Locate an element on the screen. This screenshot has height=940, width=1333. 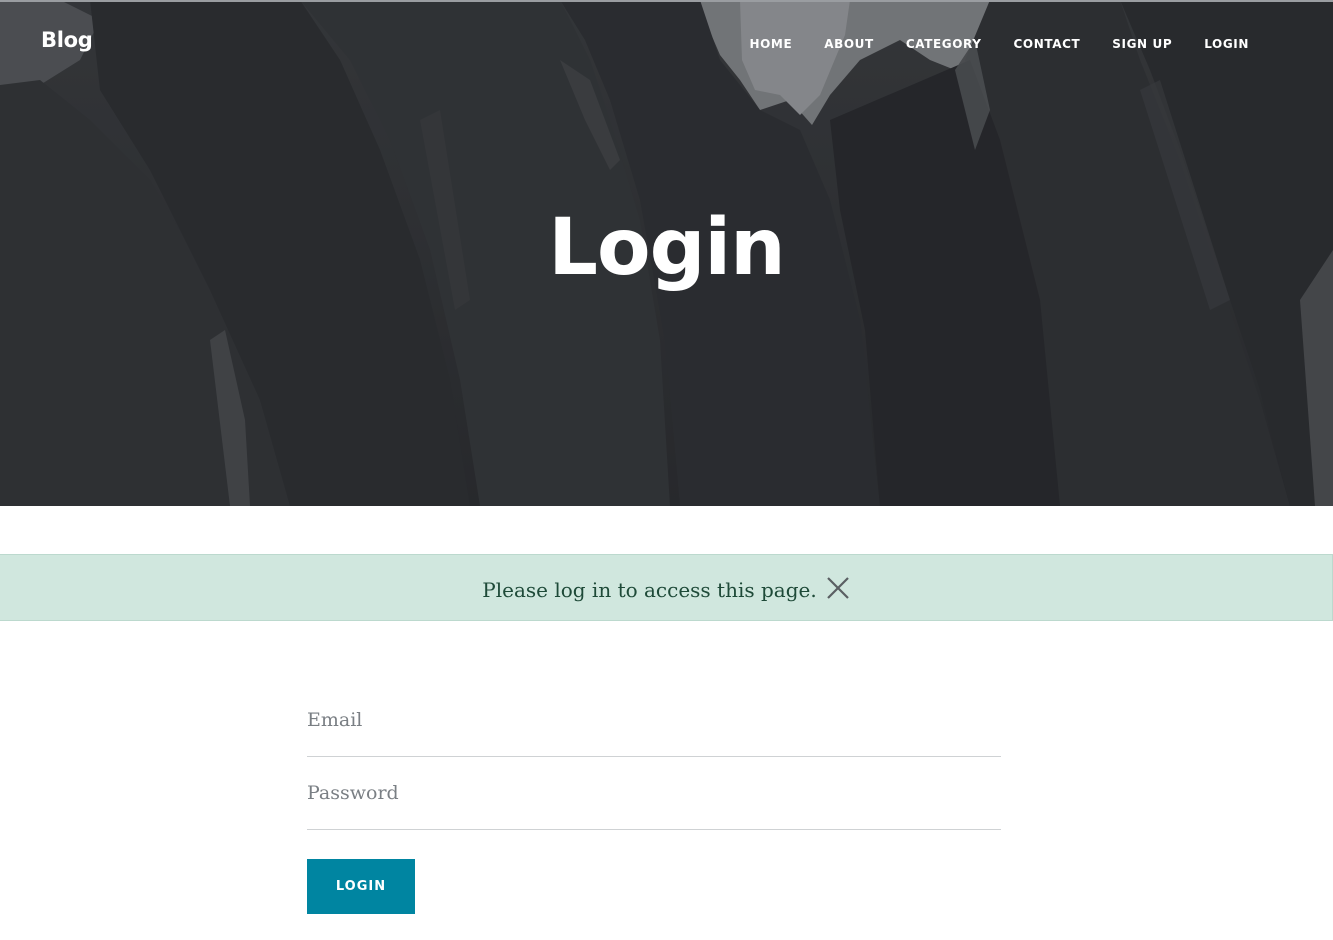
nav-item-category: CATEGORY is located at coordinates (944, 44).